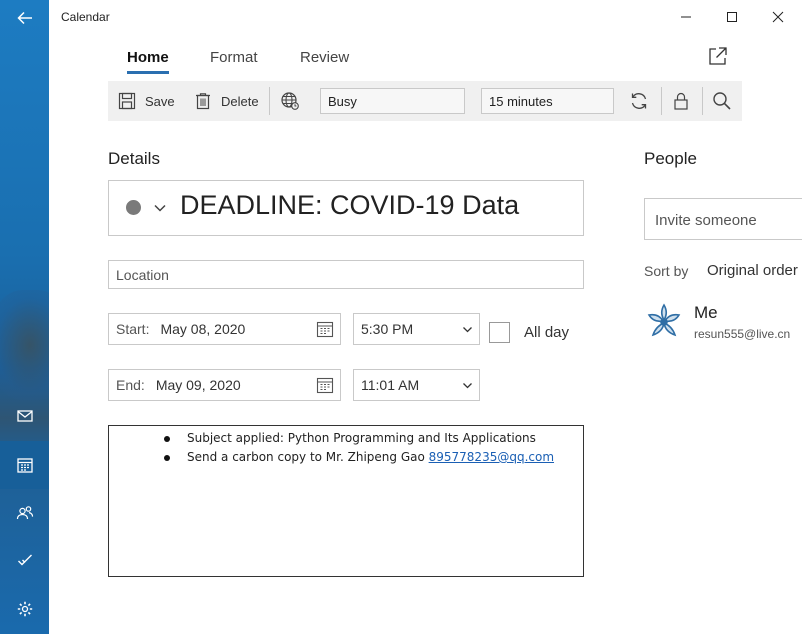 The image size is (802, 634). I want to click on category-color-dot, so click(133, 207).